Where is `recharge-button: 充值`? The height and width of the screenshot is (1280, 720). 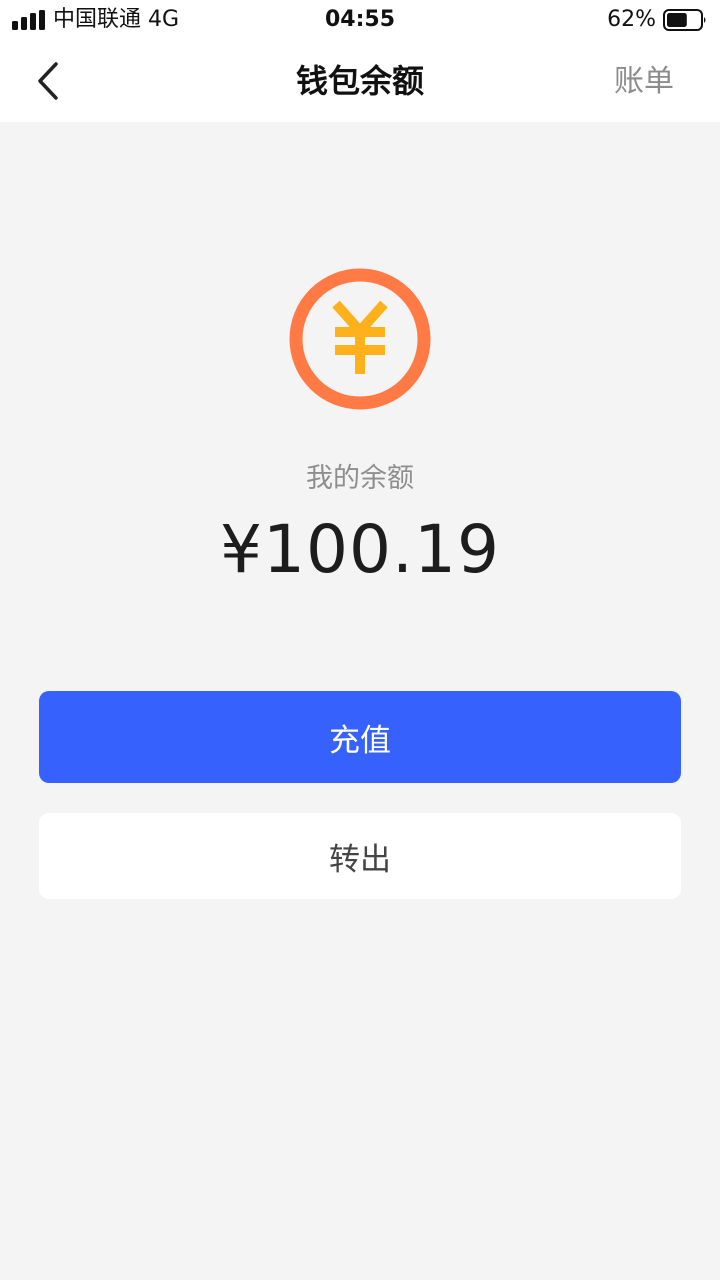 recharge-button: 充值 is located at coordinates (360, 737).